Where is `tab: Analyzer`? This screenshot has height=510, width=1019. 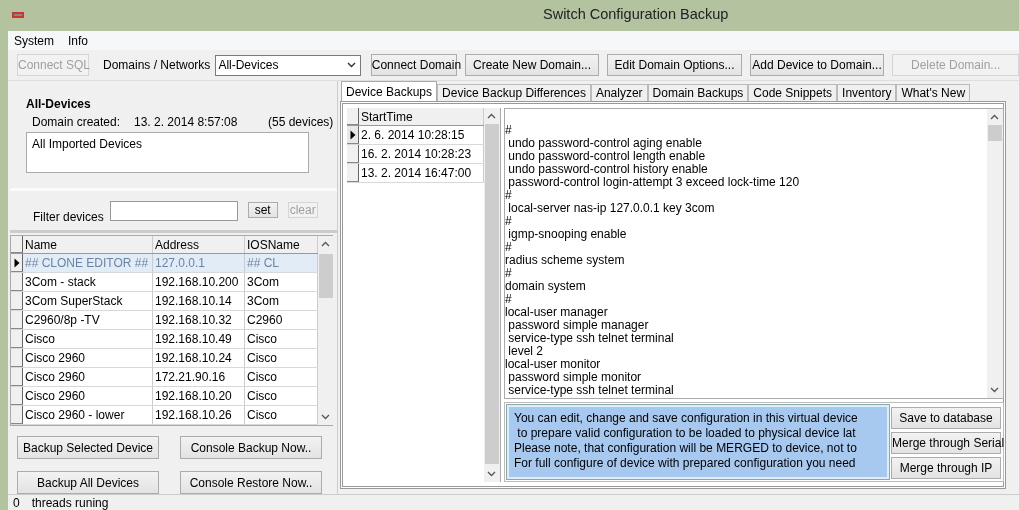
tab: Analyzer is located at coordinates (619, 92).